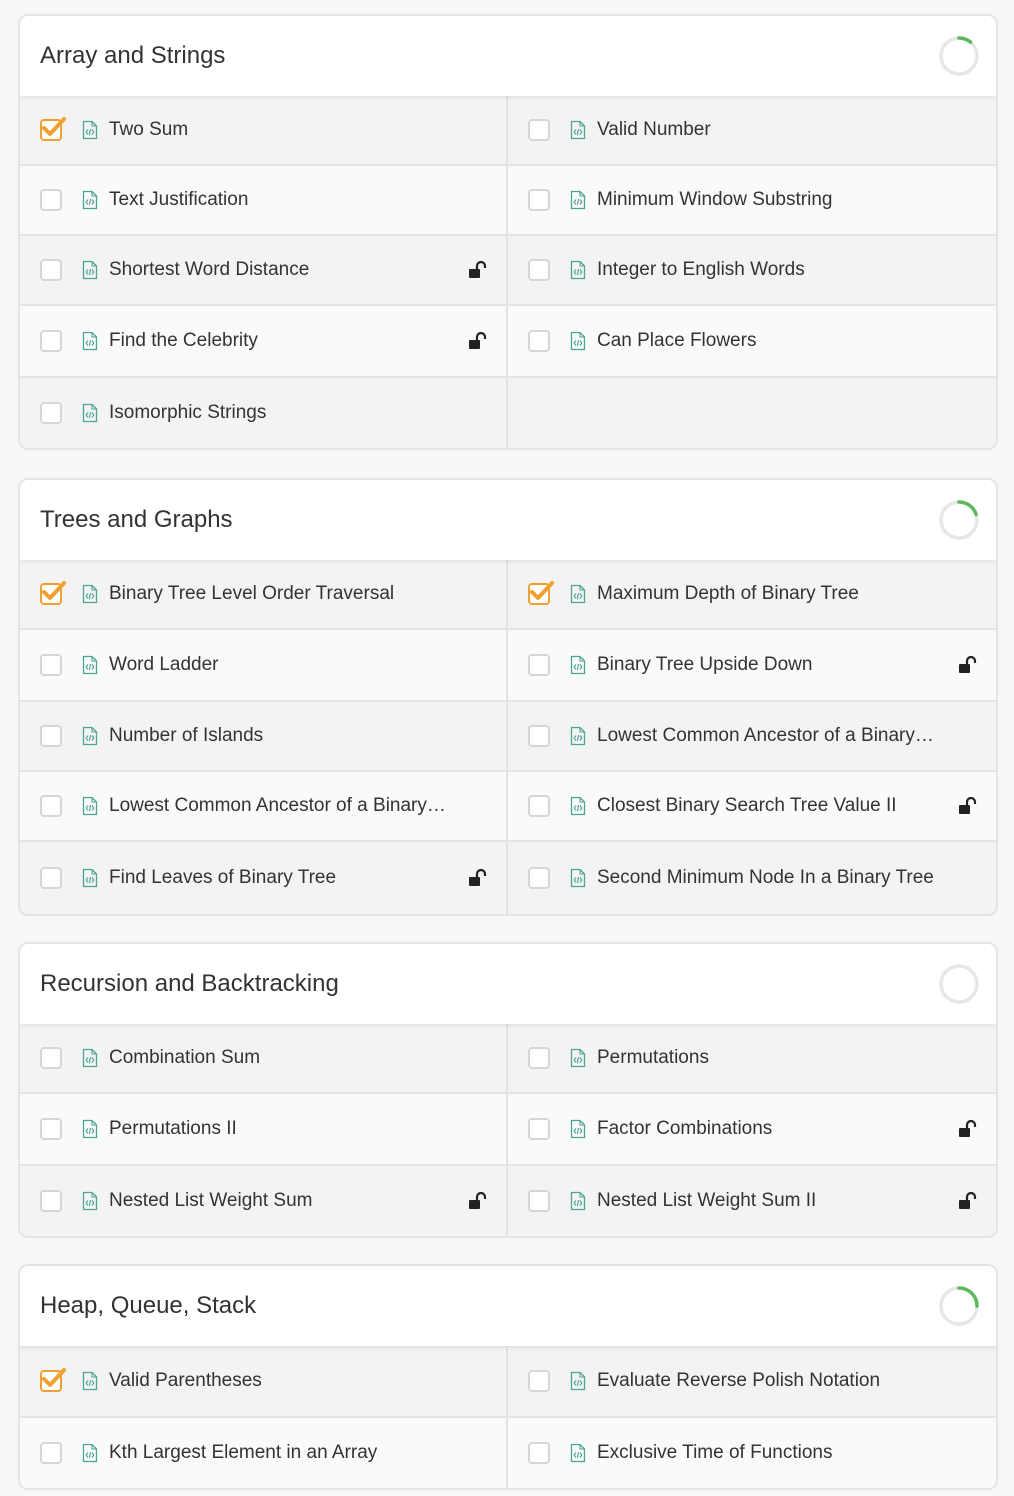 The image size is (1014, 1496). I want to click on problem-item: Integer to English Words, so click(752, 271).